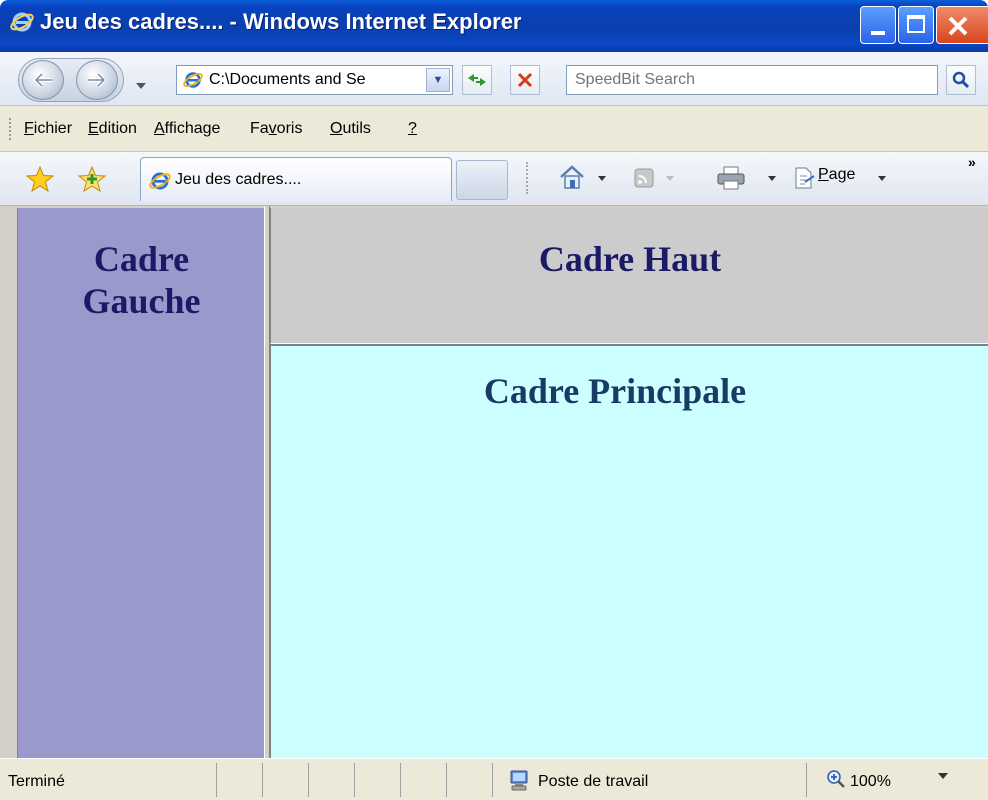 Image resolution: width=988 pixels, height=800 pixels. I want to click on feeds-icon, so click(644, 178).